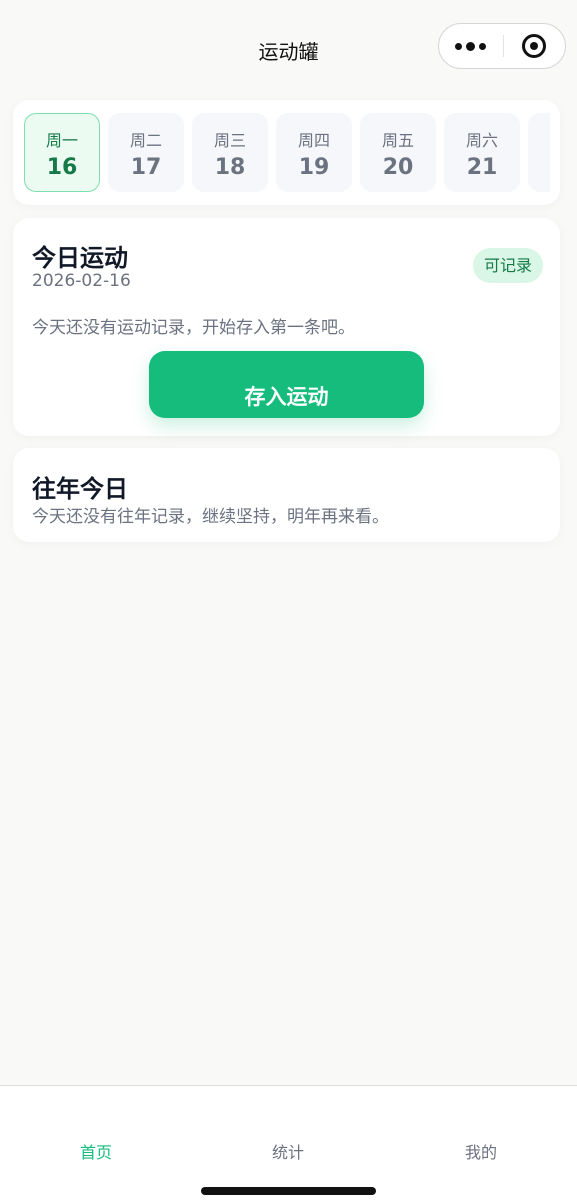 This screenshot has height=1200, width=577. I want to click on day-weekday: 周四, so click(313, 140).